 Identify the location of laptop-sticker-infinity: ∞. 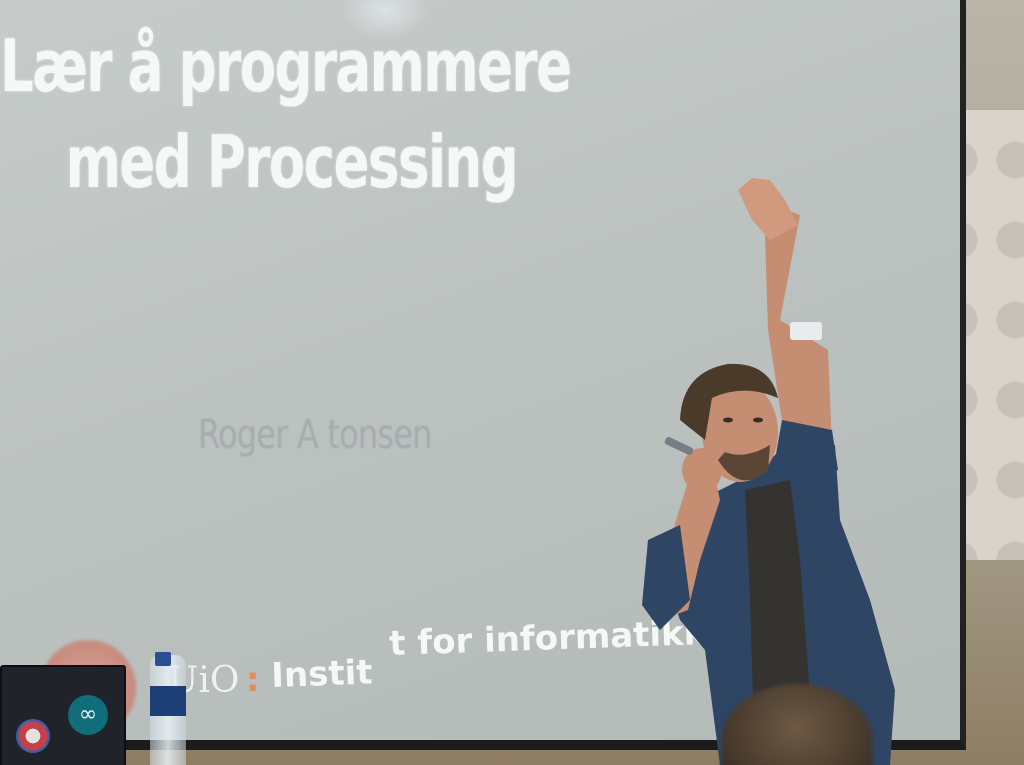
(88, 715).